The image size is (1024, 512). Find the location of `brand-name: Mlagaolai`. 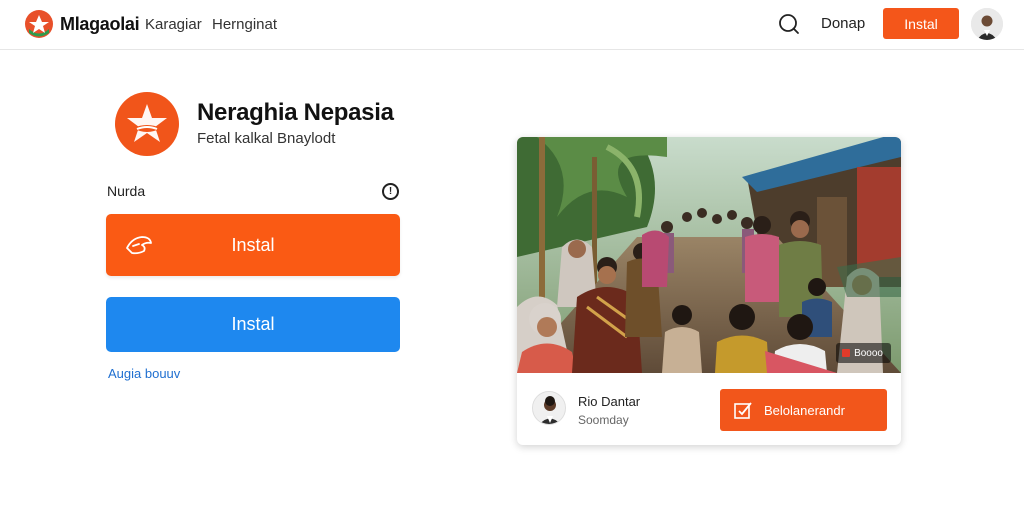

brand-name: Mlagaolai is located at coordinates (100, 24).